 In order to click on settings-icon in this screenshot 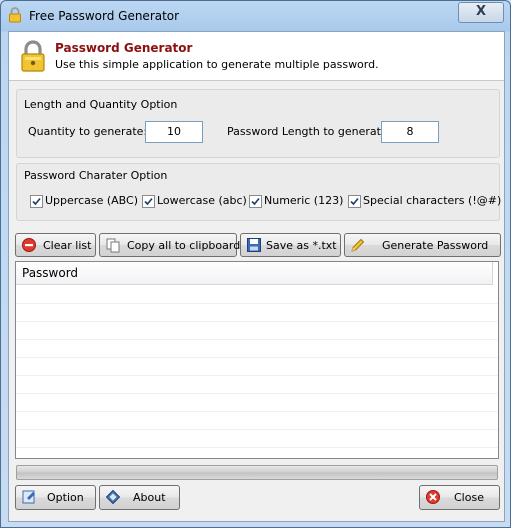, I will do `click(28, 497)`.